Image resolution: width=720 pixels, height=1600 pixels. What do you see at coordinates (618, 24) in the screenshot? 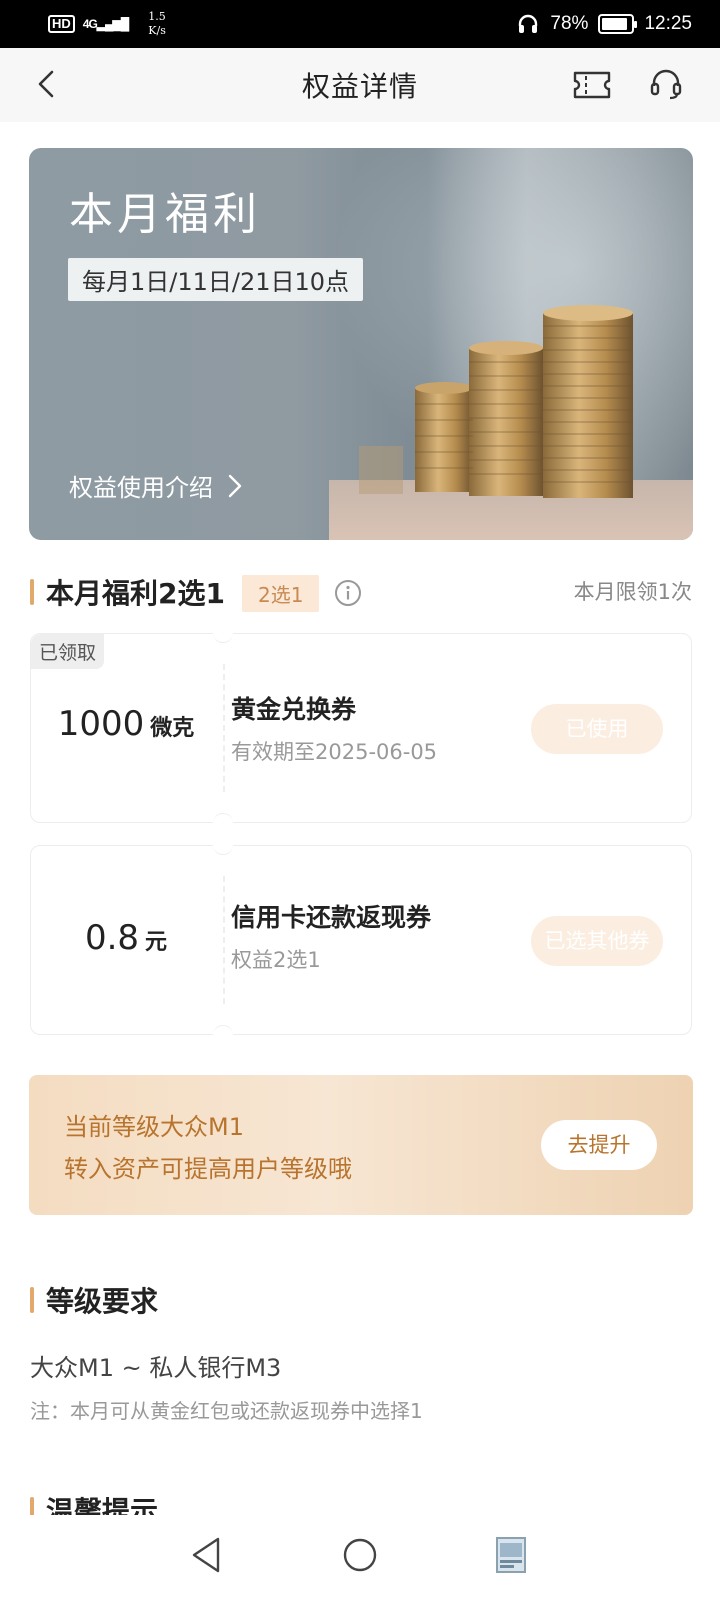
I see `battery-icon` at bounding box center [618, 24].